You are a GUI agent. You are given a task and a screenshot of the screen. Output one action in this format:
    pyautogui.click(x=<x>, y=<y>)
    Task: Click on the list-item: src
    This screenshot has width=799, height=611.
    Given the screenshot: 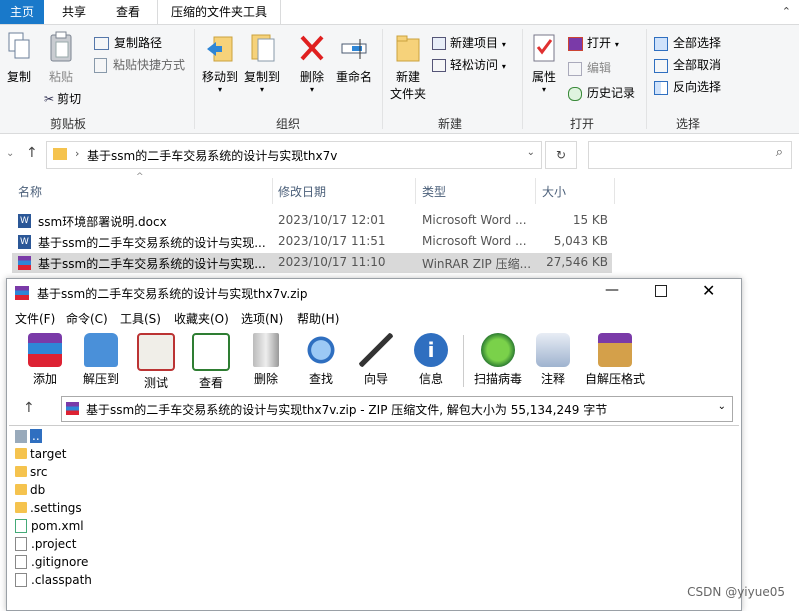 What is the action you would take?
    pyautogui.click(x=31, y=474)
    